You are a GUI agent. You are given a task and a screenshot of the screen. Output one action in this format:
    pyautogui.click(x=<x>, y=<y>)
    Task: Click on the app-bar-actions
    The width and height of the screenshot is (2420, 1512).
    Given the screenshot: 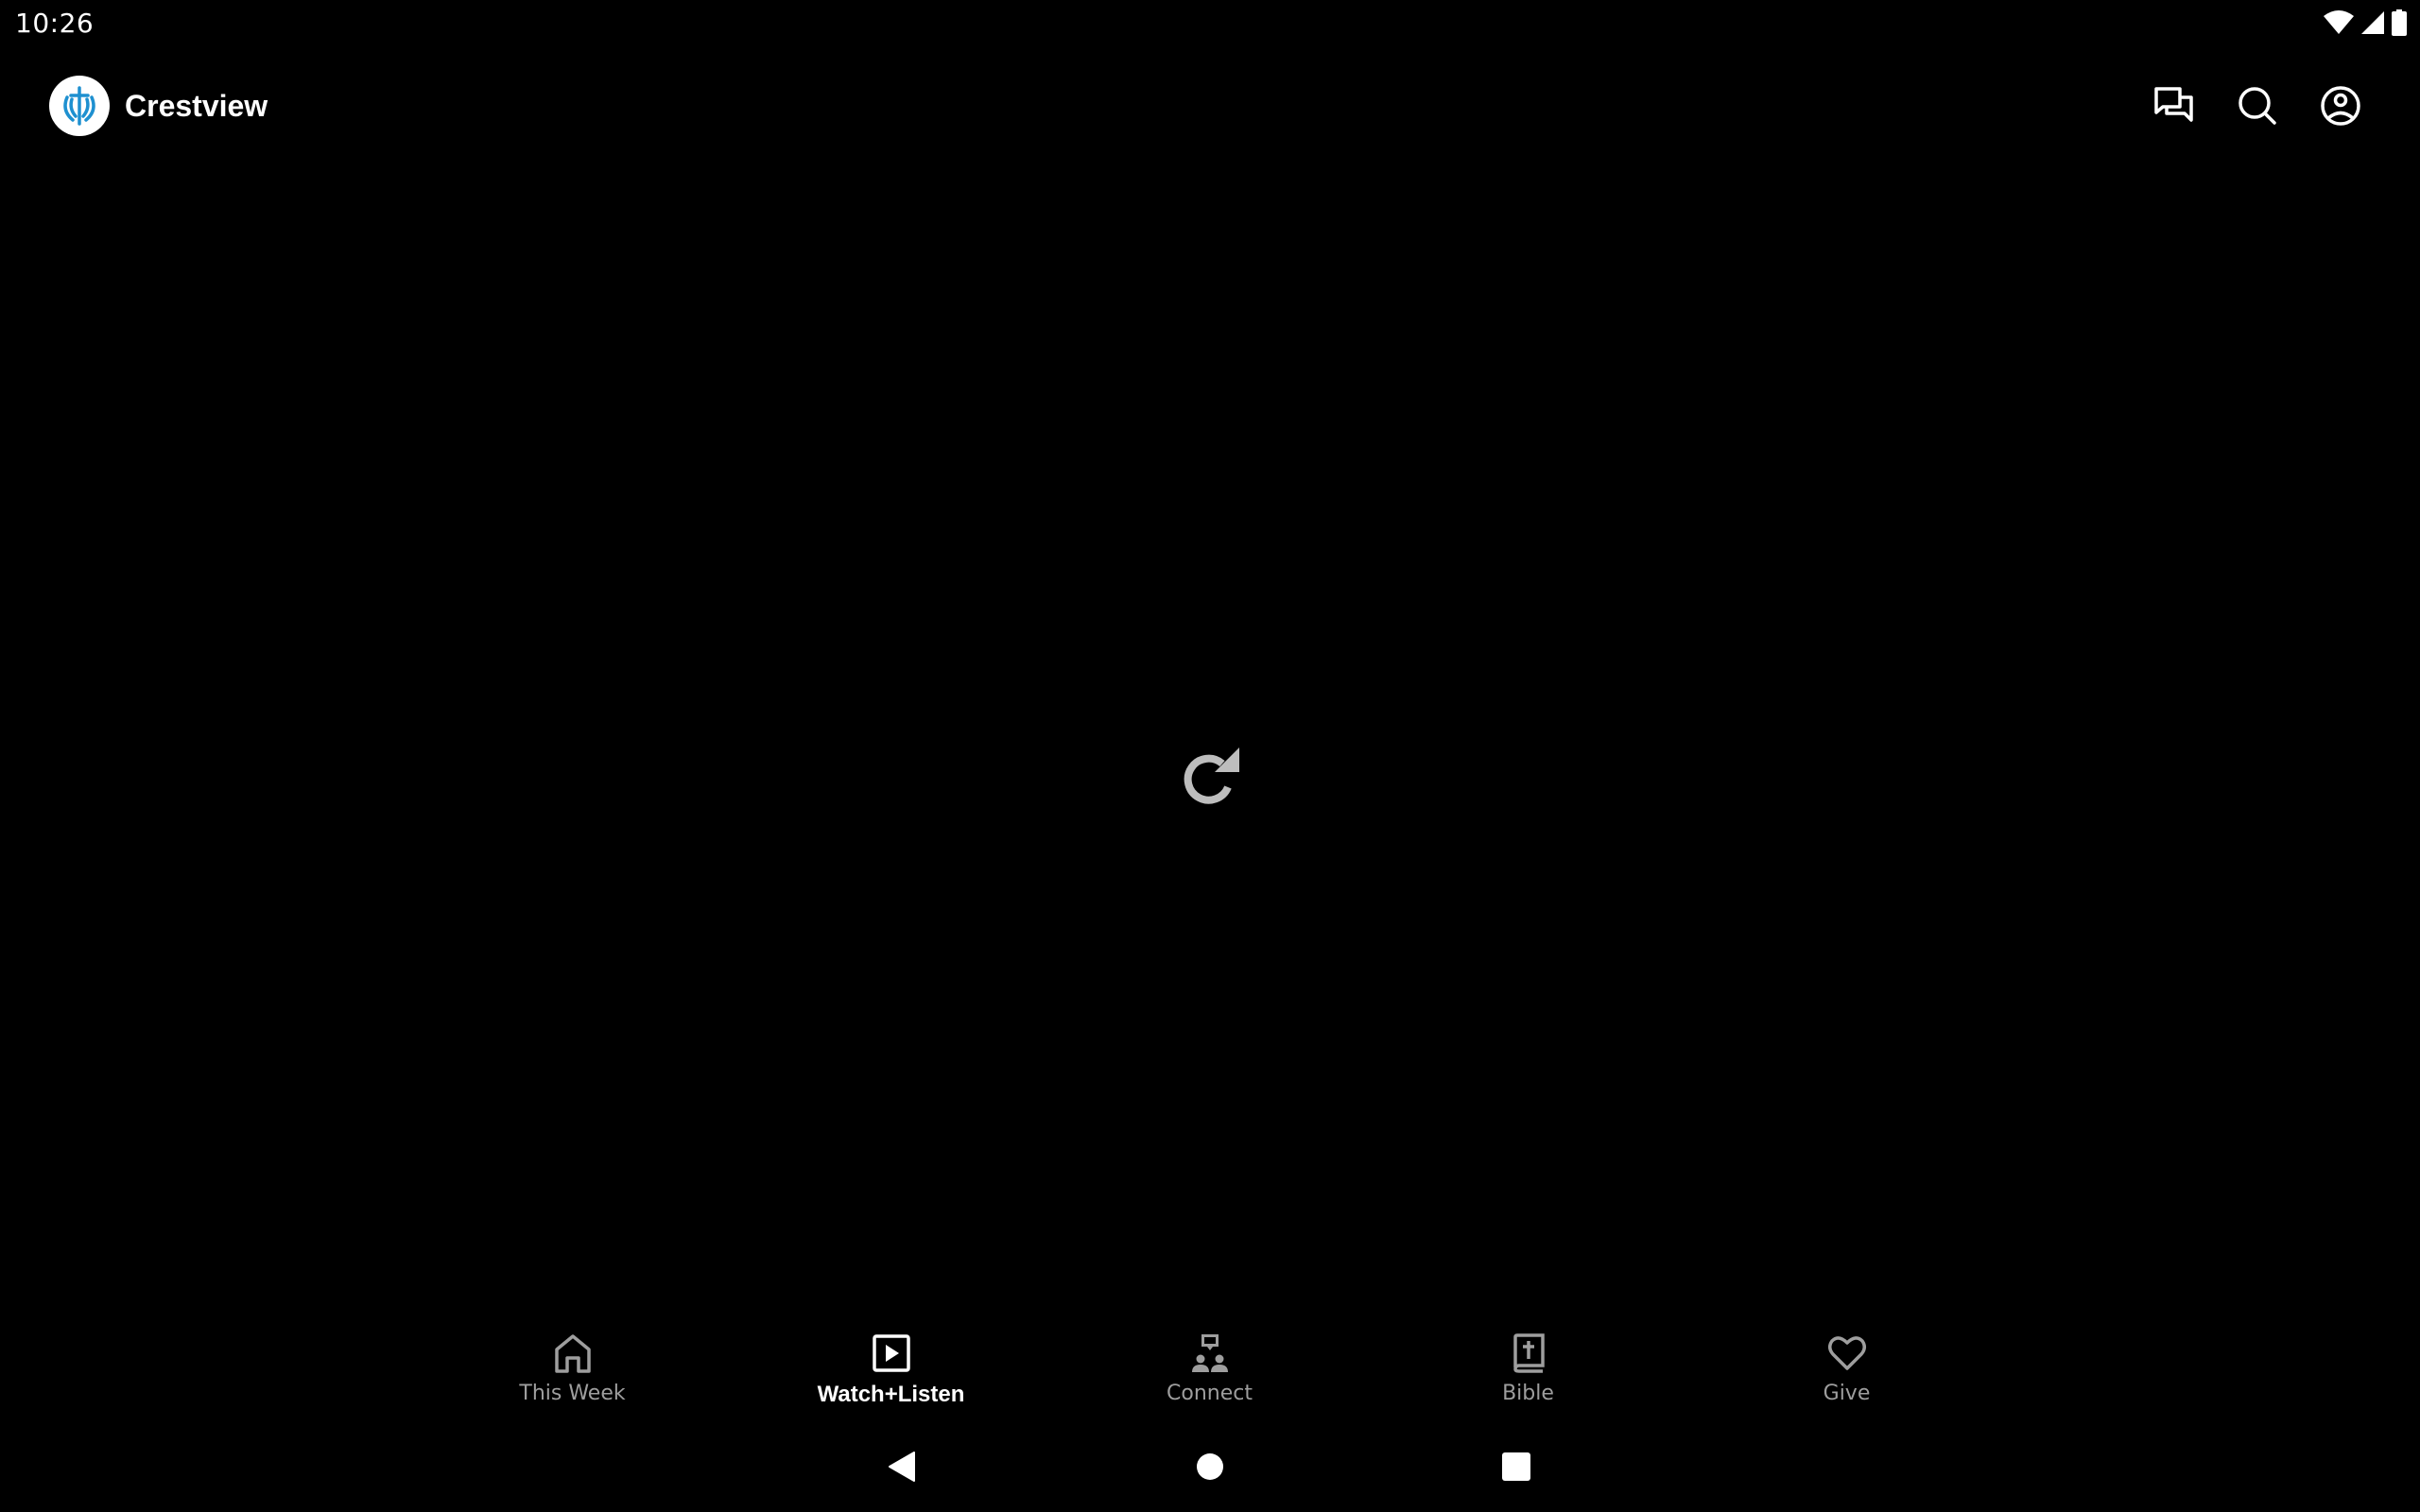 What is the action you would take?
    pyautogui.click(x=2257, y=106)
    